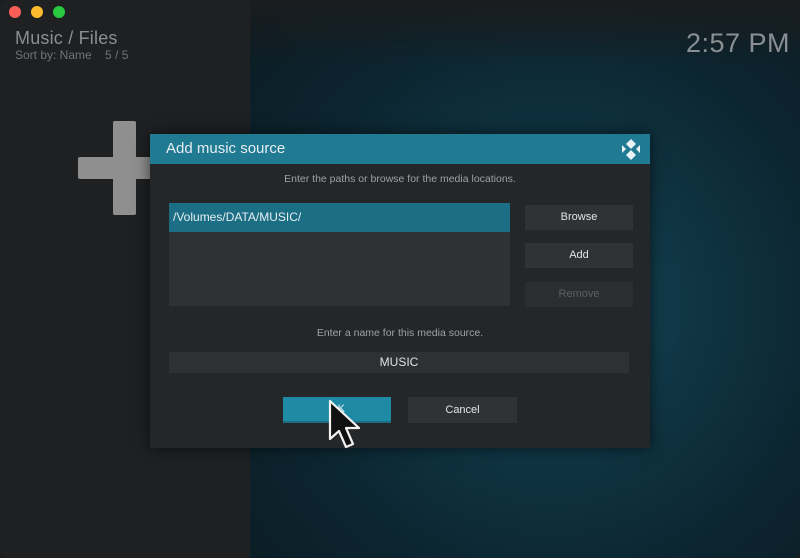  Describe the element at coordinates (579, 294) in the screenshot. I see `remove-button: Remove` at that location.